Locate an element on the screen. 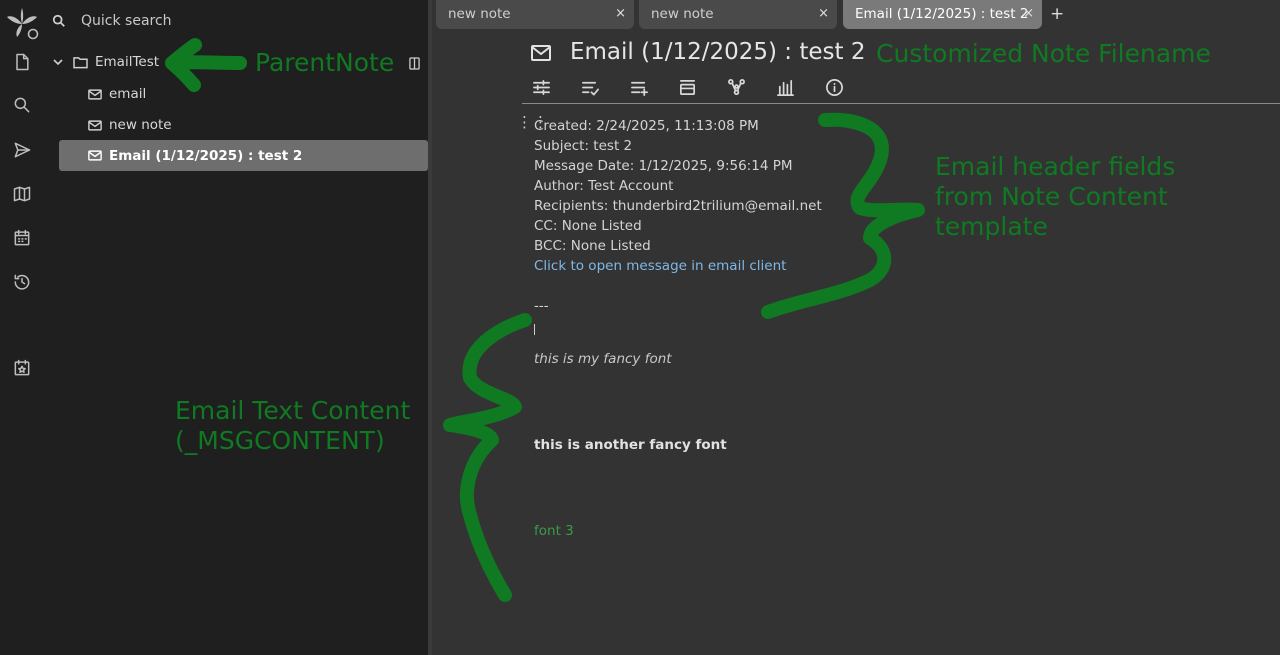 This screenshot has width=1280, height=655. tree-item-label: Email (1/12/2025) : test 2 is located at coordinates (206, 155).